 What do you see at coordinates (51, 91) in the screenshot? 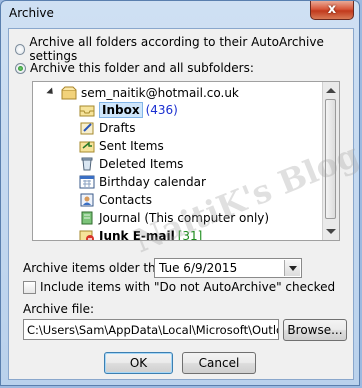
I see `collapse-arrow-icon` at bounding box center [51, 91].